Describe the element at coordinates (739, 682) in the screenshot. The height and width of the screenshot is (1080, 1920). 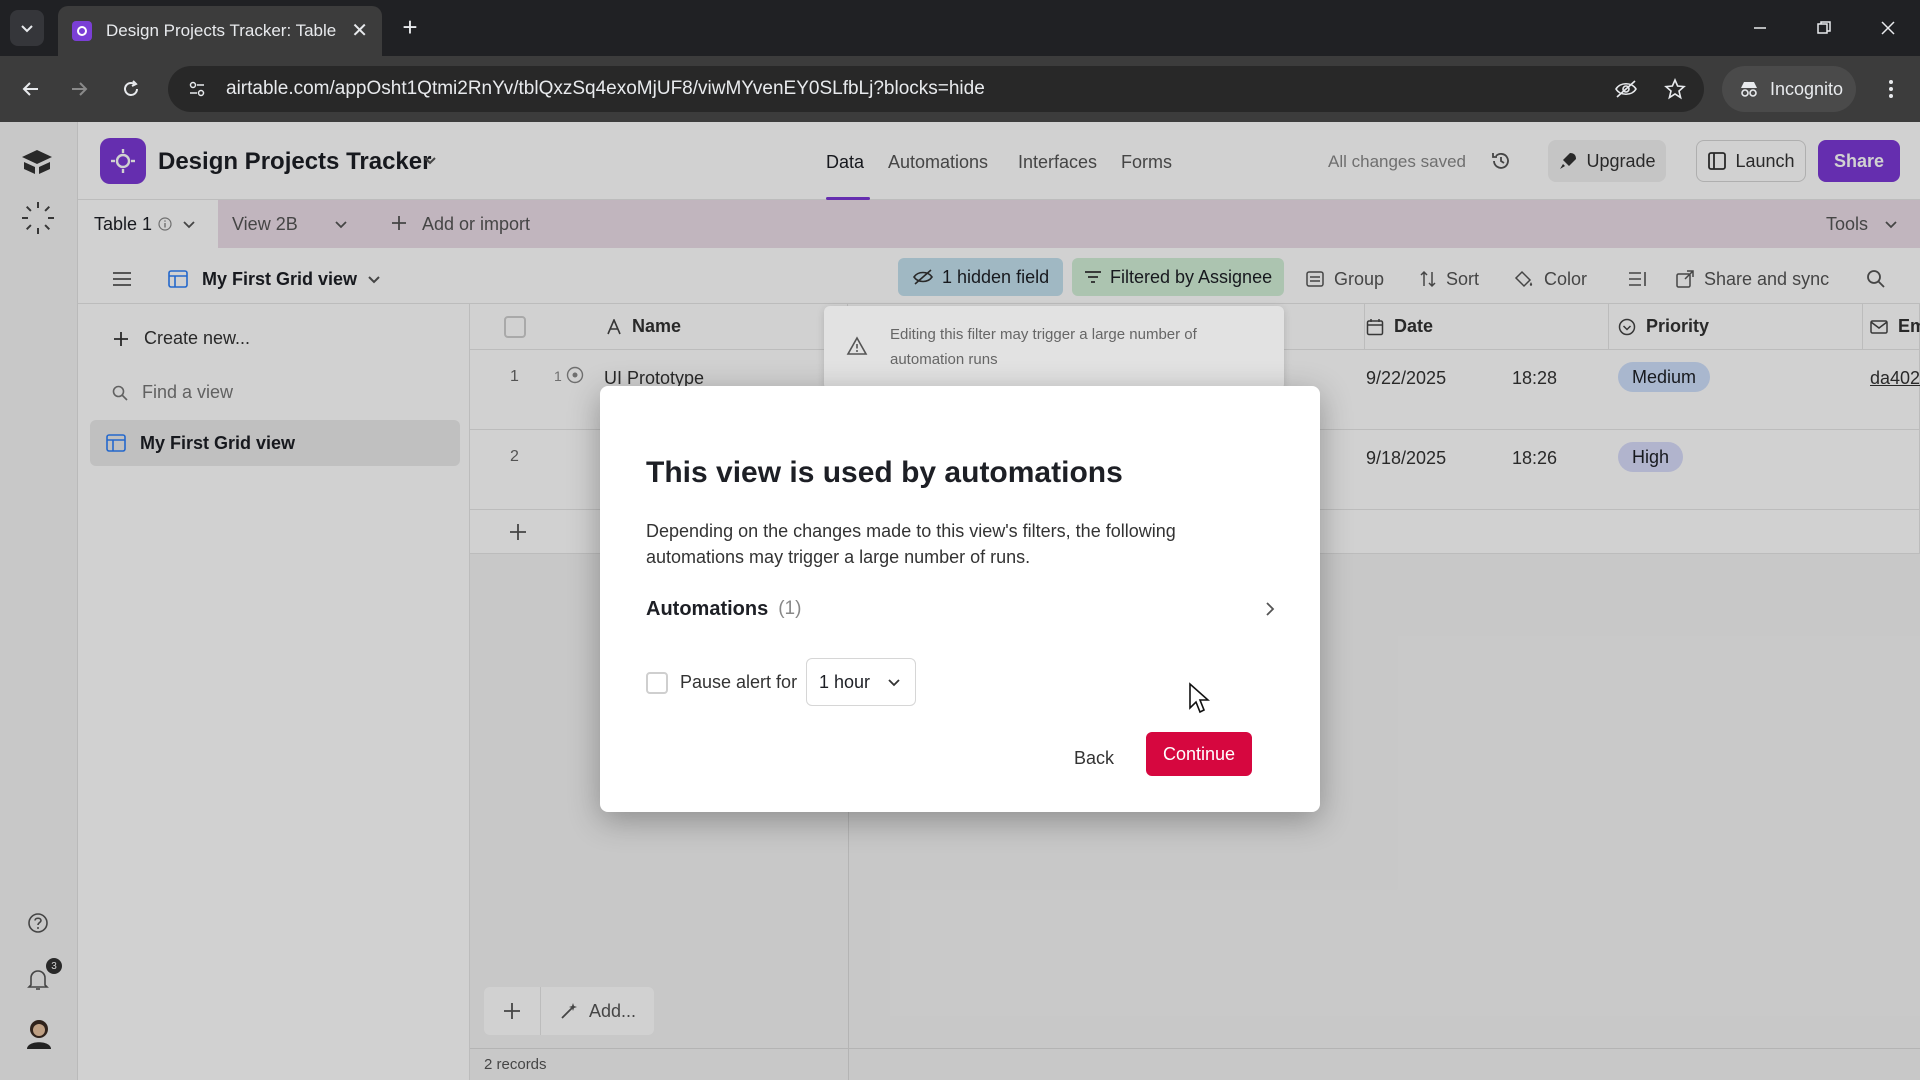
I see `pause-alert-label: Pause alert for` at that location.